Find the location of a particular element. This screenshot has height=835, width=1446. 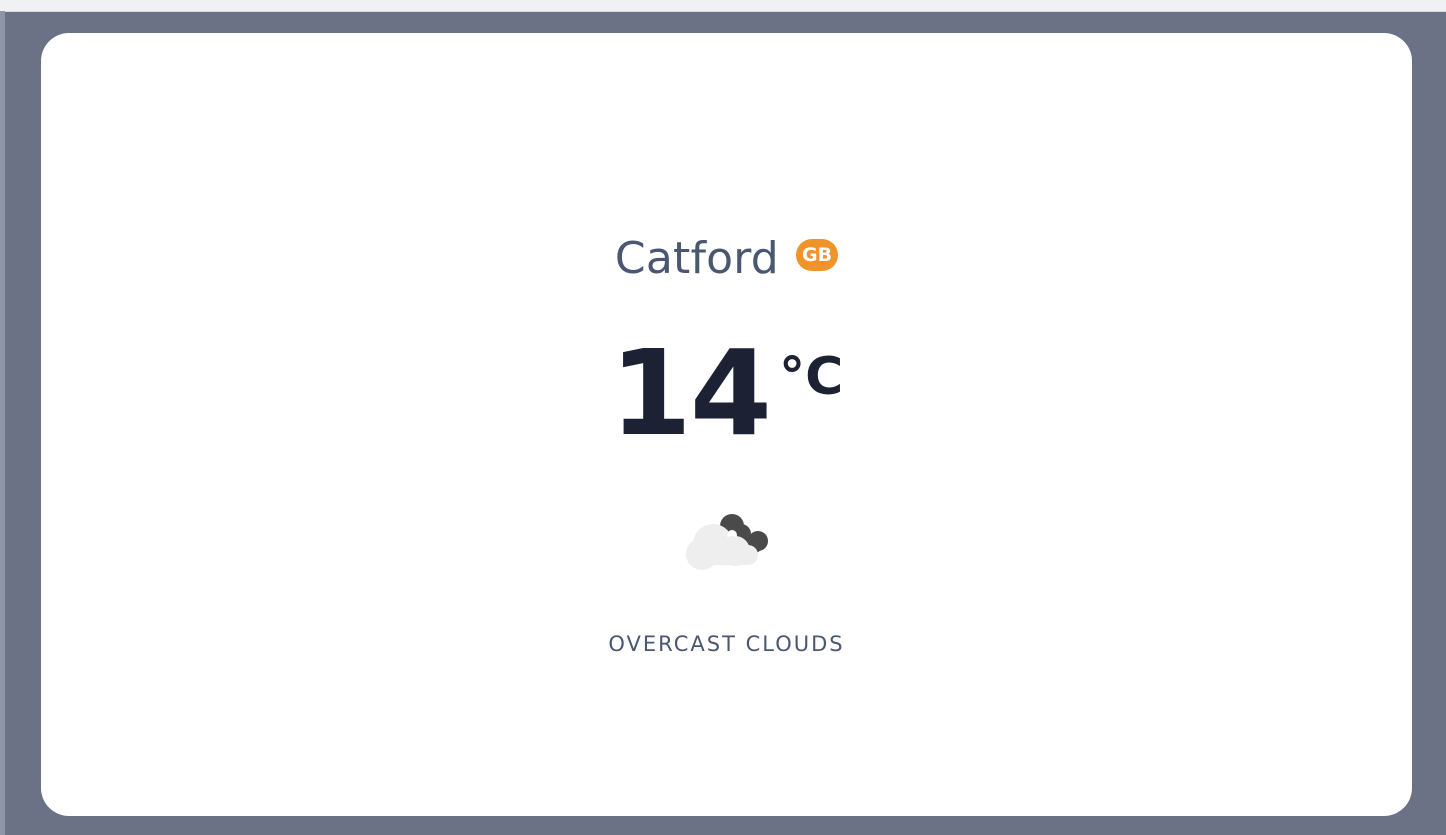

location-header: Catford GB is located at coordinates (726, 259).